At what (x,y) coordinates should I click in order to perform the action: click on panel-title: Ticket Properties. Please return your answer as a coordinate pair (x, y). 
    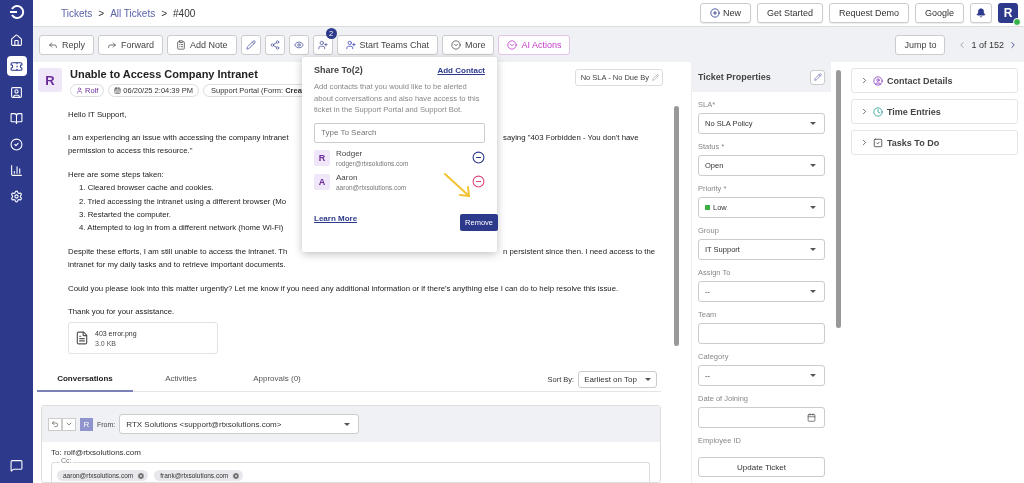
    Looking at the image, I should click on (734, 77).